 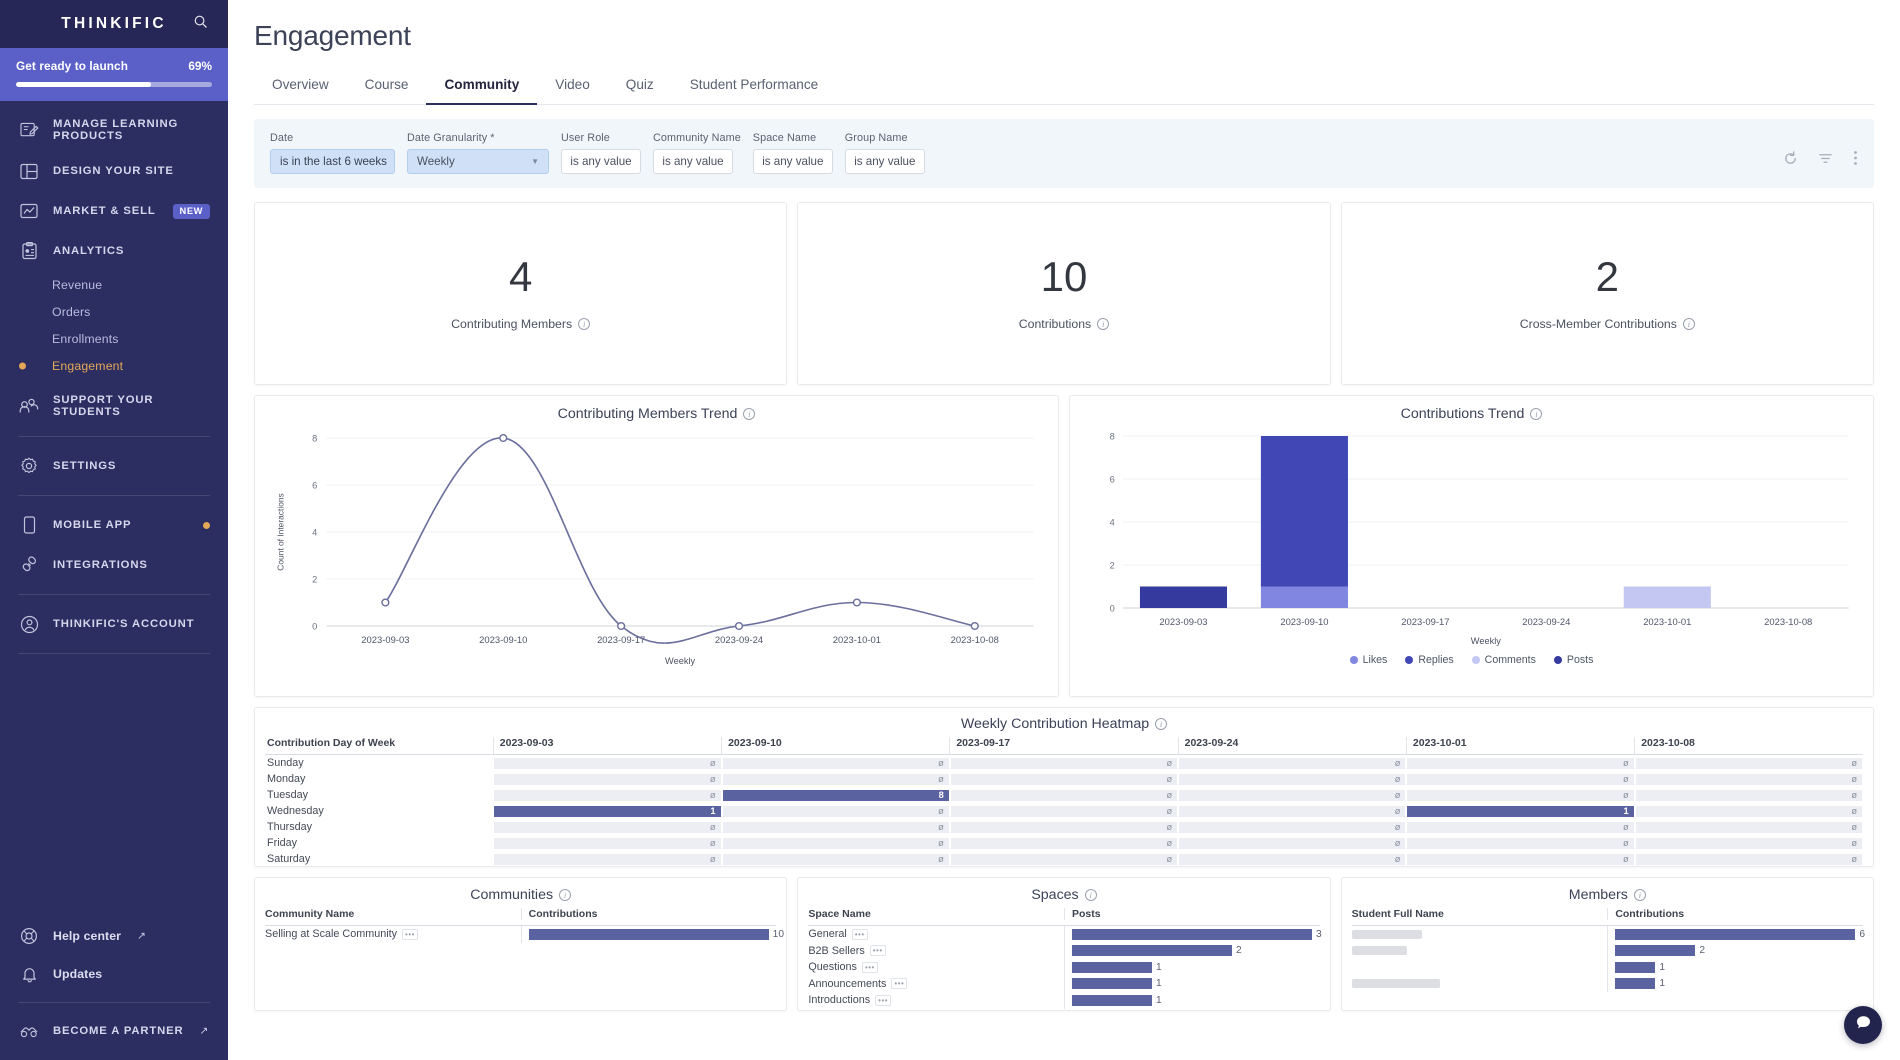 What do you see at coordinates (1429, 660) in the screenshot?
I see `legend-item: Replies` at bounding box center [1429, 660].